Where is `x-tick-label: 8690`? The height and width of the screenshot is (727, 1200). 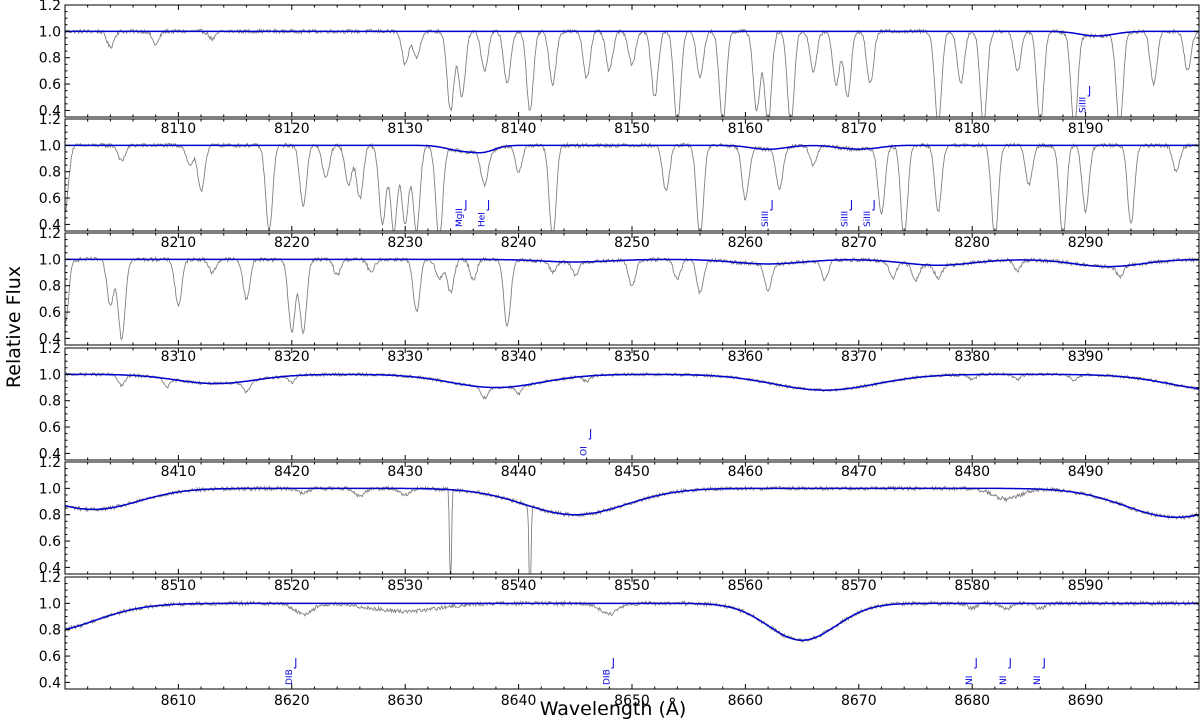
x-tick-label: 8690 is located at coordinates (1086, 701).